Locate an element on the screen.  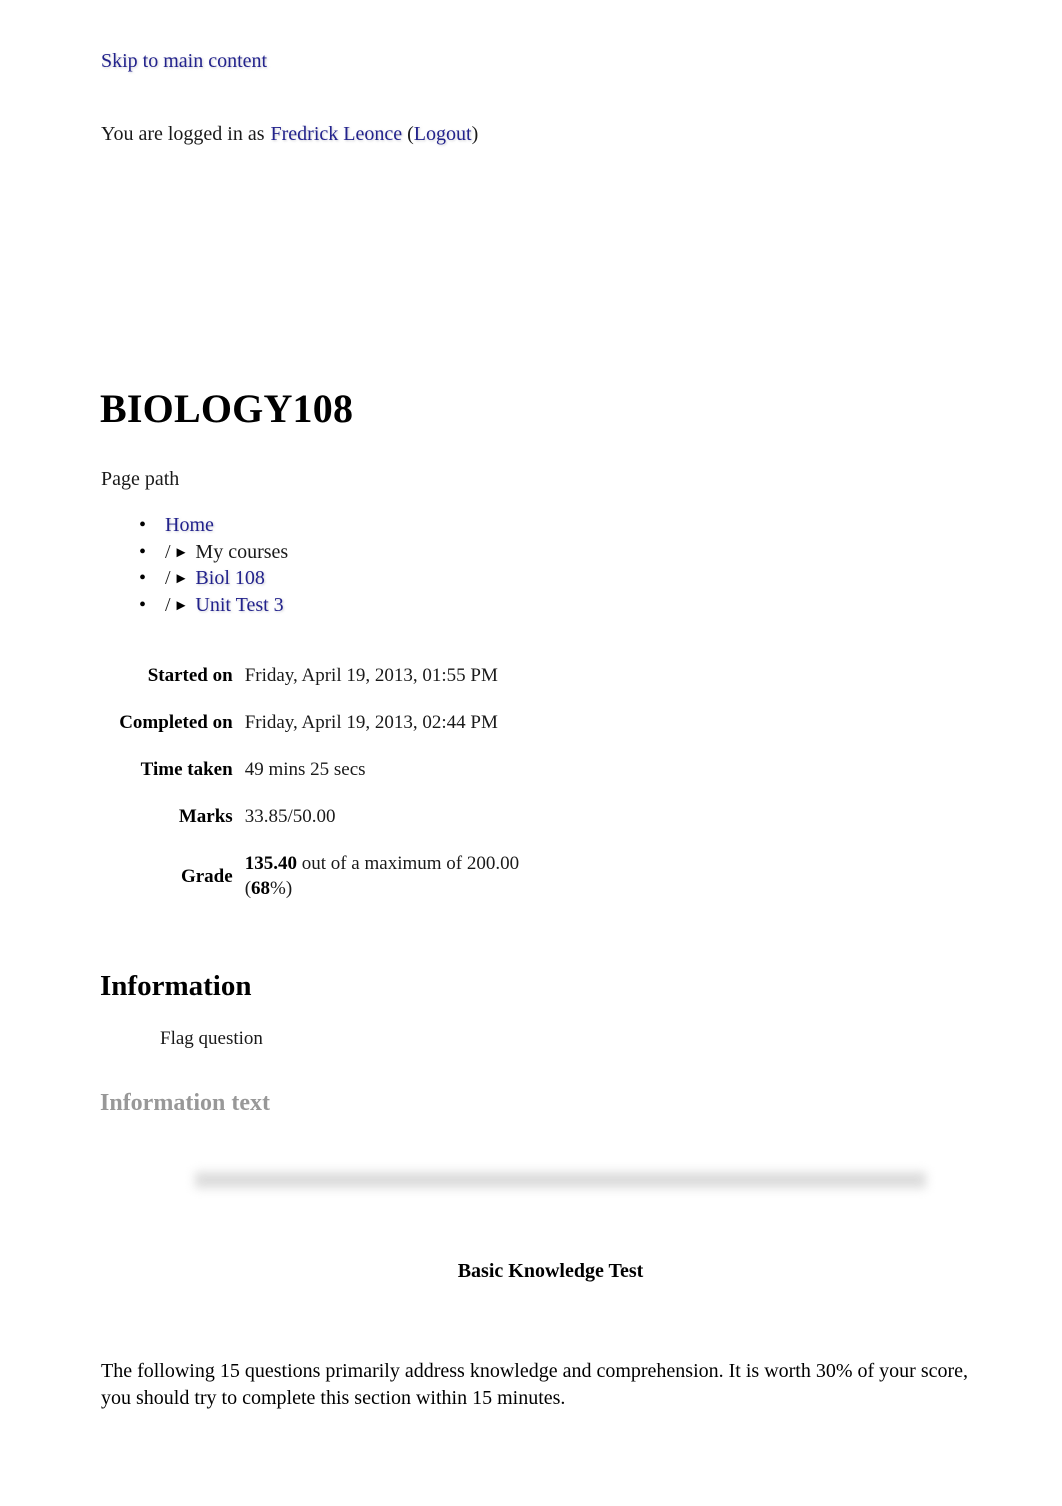
question-heading: Information is located at coordinates (176, 986).